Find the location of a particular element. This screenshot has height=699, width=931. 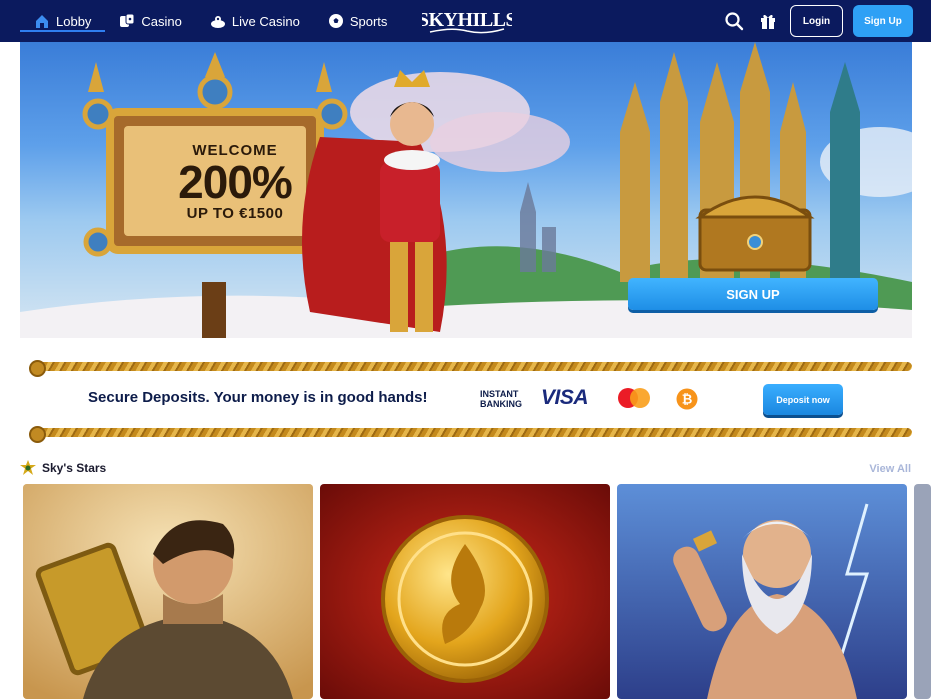

adventurer-game-art is located at coordinates (168, 591).